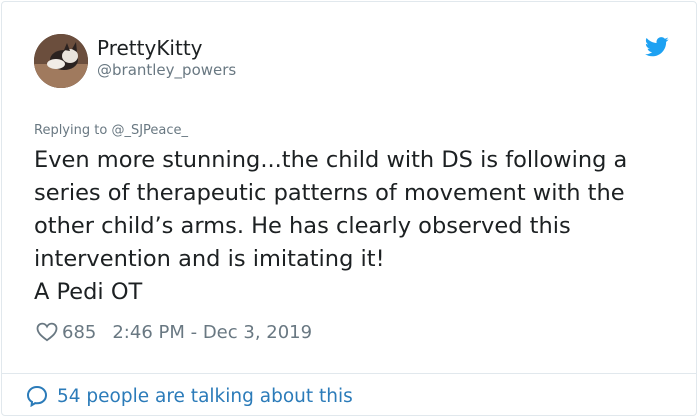 The height and width of the screenshot is (419, 700). What do you see at coordinates (212, 332) in the screenshot?
I see `timestamp: 2:46 PM - Dec 3, 2019` at bounding box center [212, 332].